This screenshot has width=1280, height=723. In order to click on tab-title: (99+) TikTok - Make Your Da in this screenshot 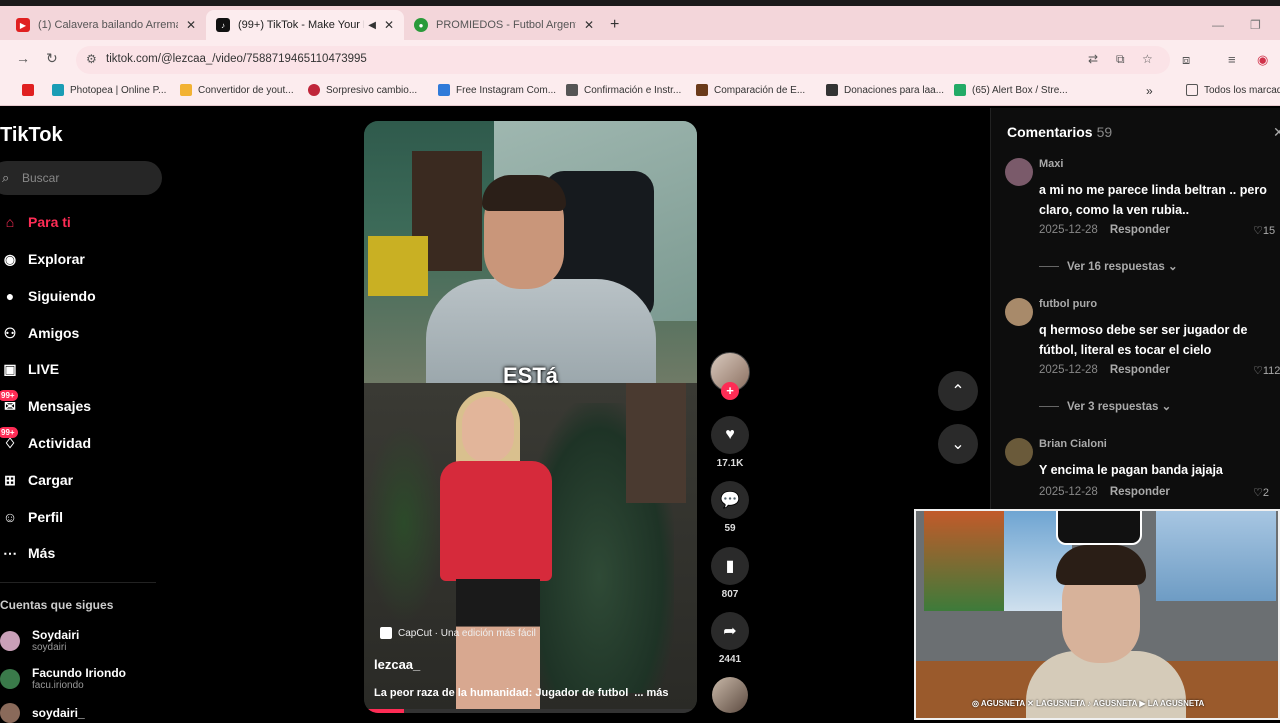, I will do `click(301, 25)`.